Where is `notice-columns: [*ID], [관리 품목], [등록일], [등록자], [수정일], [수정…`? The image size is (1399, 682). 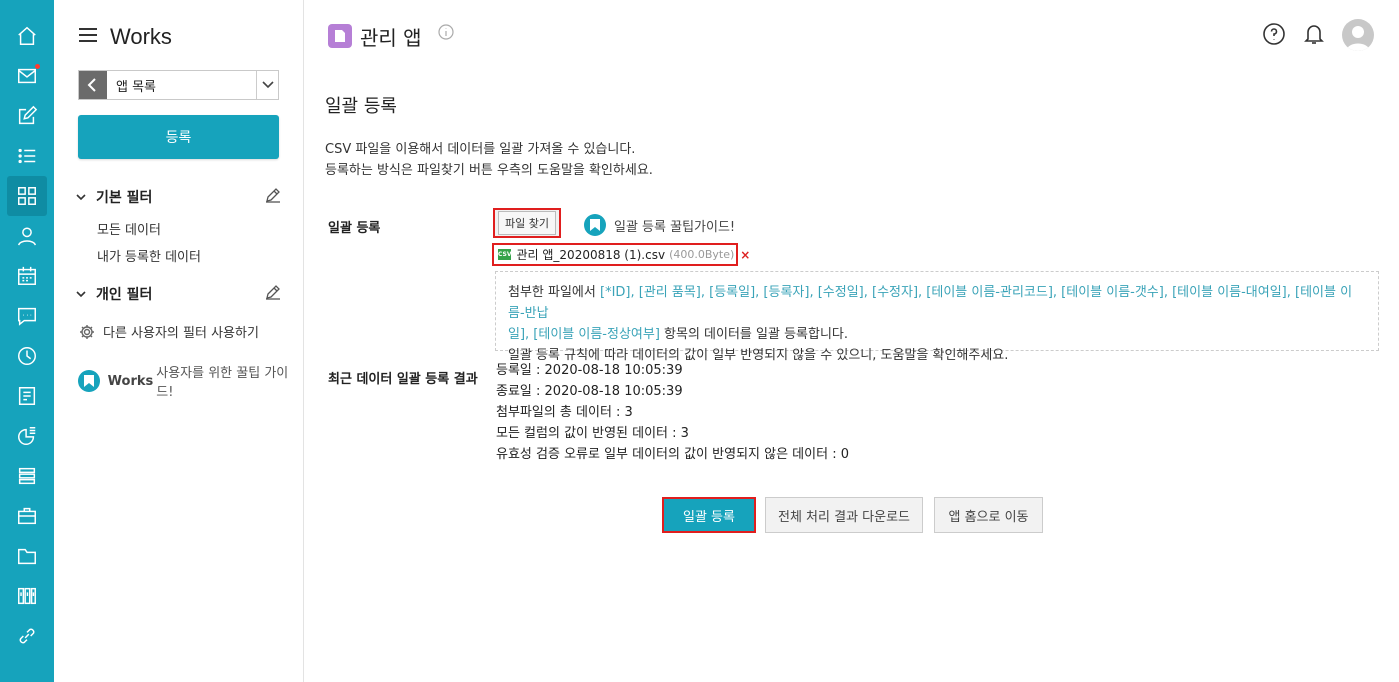
notice-columns: [*ID], [관리 품목], [등록일], [등록자], [수정일], [수정… is located at coordinates (930, 303).